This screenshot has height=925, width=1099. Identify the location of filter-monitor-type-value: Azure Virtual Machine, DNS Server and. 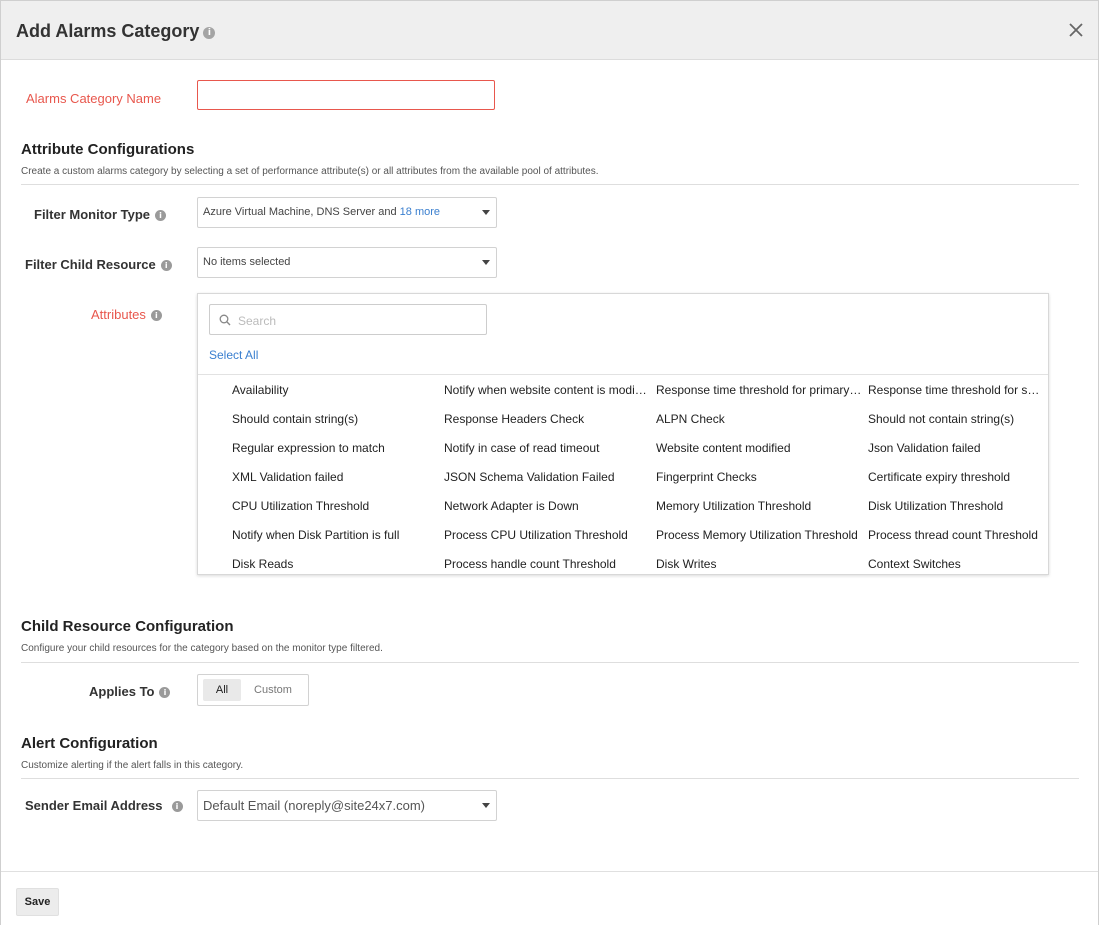
(300, 212).